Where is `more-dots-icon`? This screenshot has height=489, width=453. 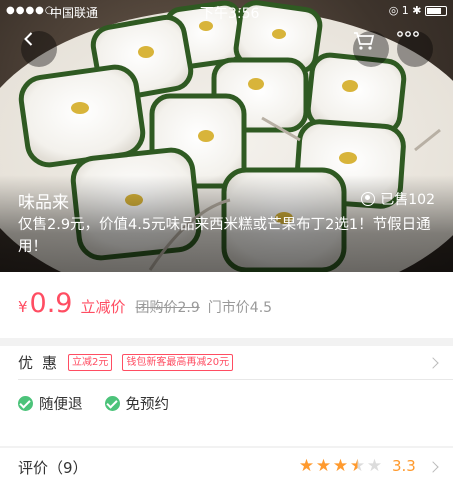 more-dots-icon is located at coordinates (408, 34).